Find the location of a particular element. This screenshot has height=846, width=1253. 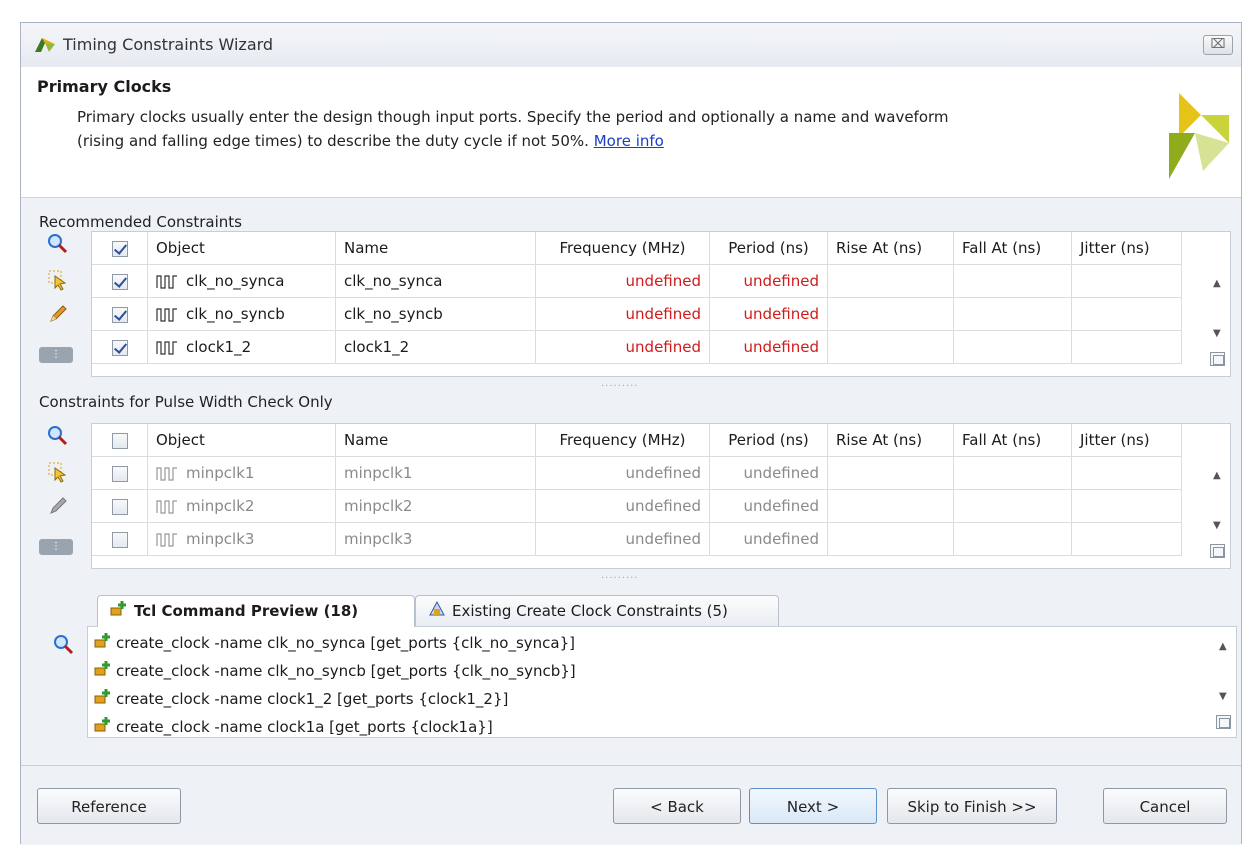

cancel-button: Cancel is located at coordinates (1165, 806).